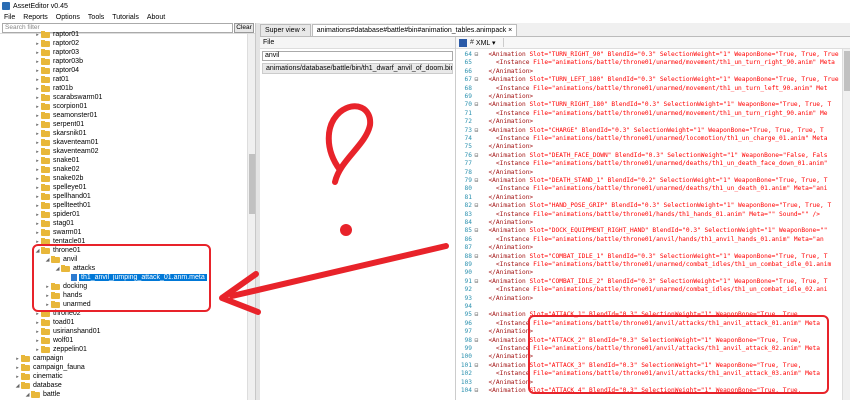  What do you see at coordinates (251, 217) in the screenshot?
I see `tree-scrollbar` at bounding box center [251, 217].